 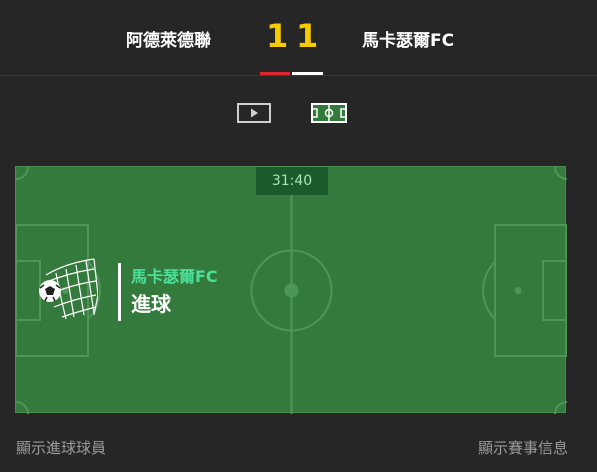 I want to click on goal-event-card: 馬卡瑟爾FC 進球, so click(x=146, y=290).